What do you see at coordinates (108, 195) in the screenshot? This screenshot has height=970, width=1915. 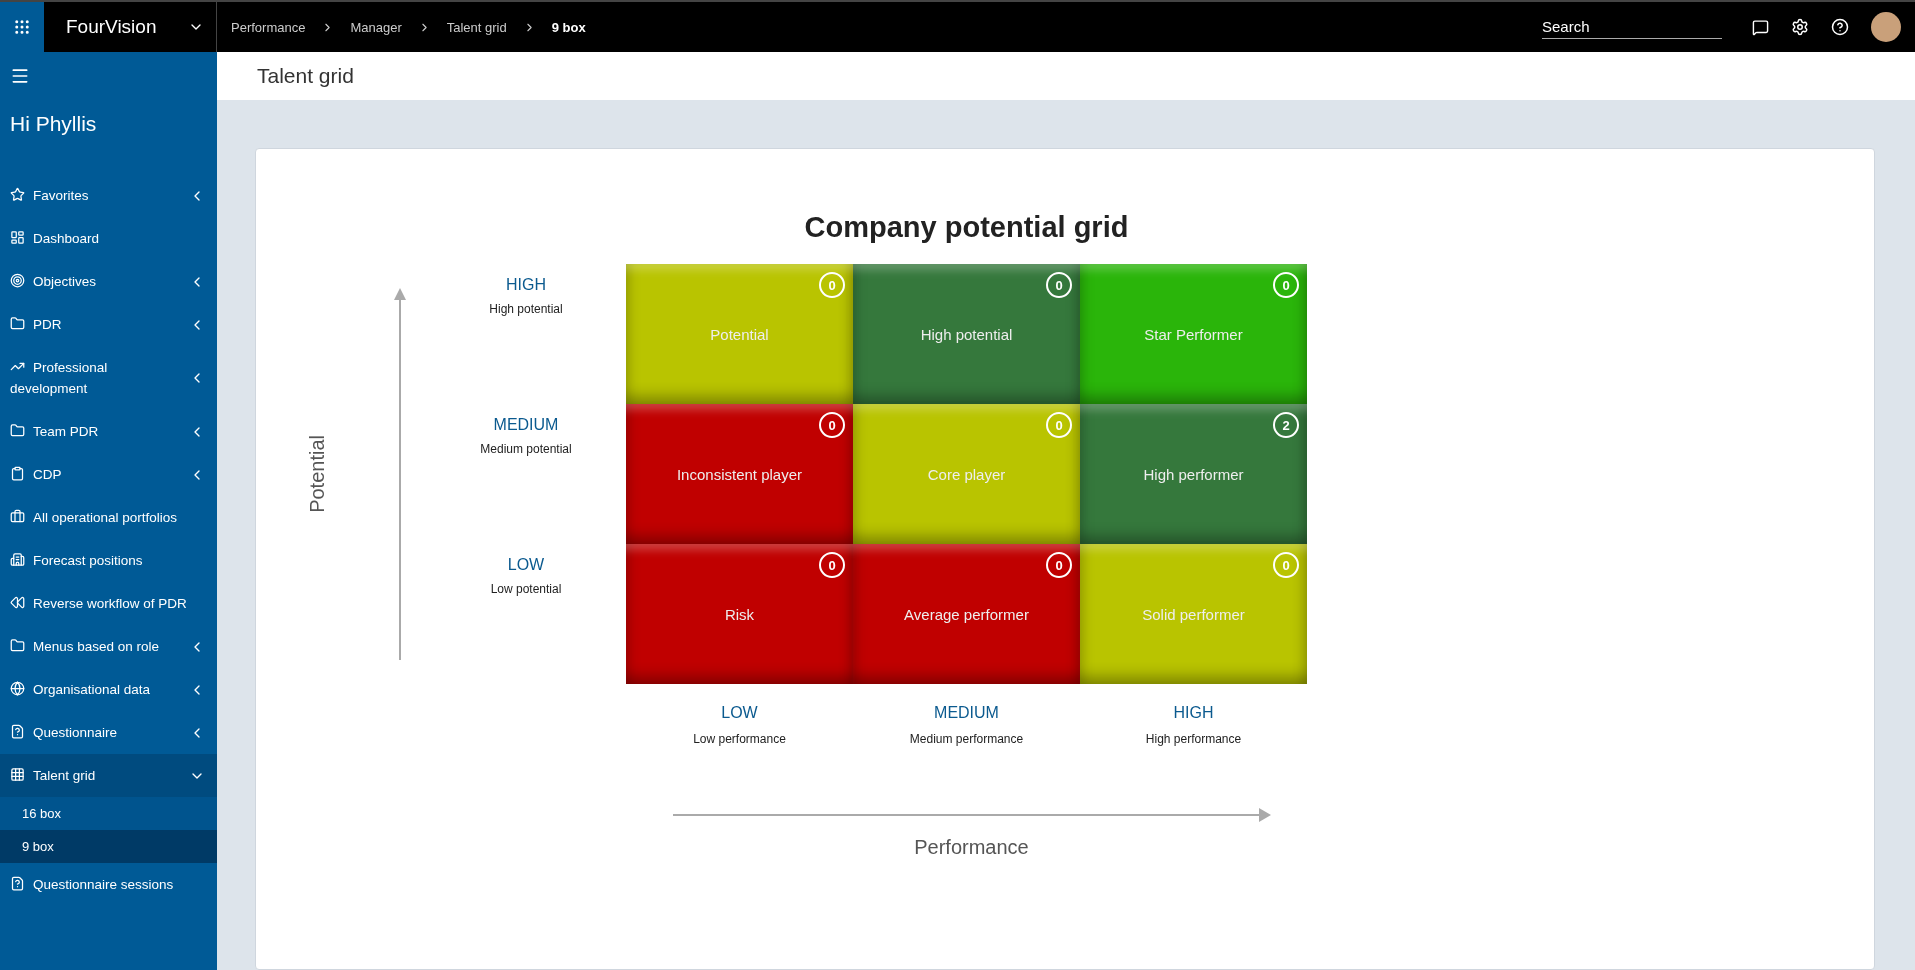 I see `sidebar-item: Favorites` at bounding box center [108, 195].